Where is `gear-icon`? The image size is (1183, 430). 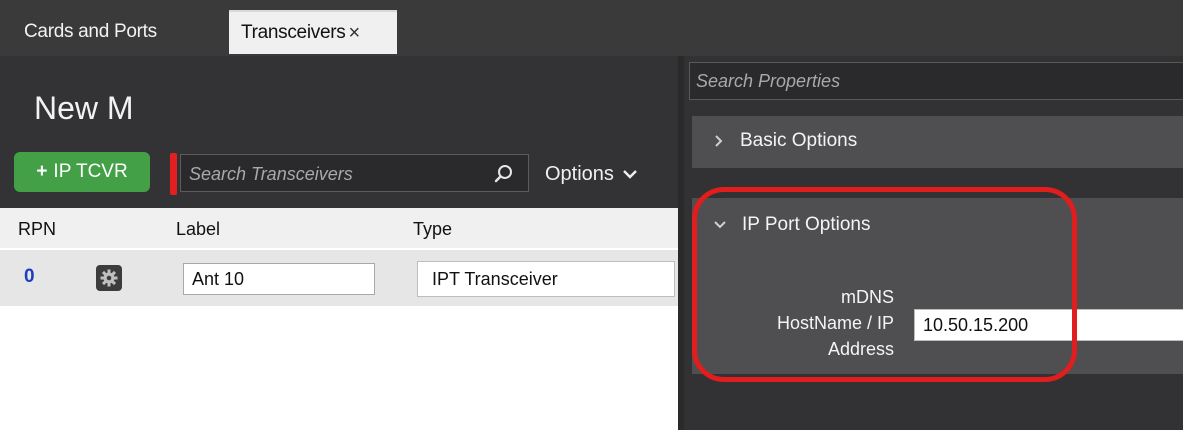 gear-icon is located at coordinates (109, 278).